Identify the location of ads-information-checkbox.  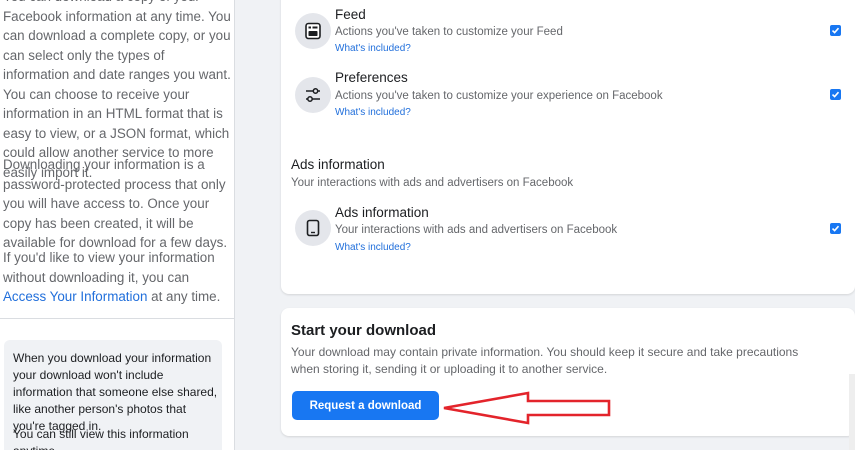
(835, 228).